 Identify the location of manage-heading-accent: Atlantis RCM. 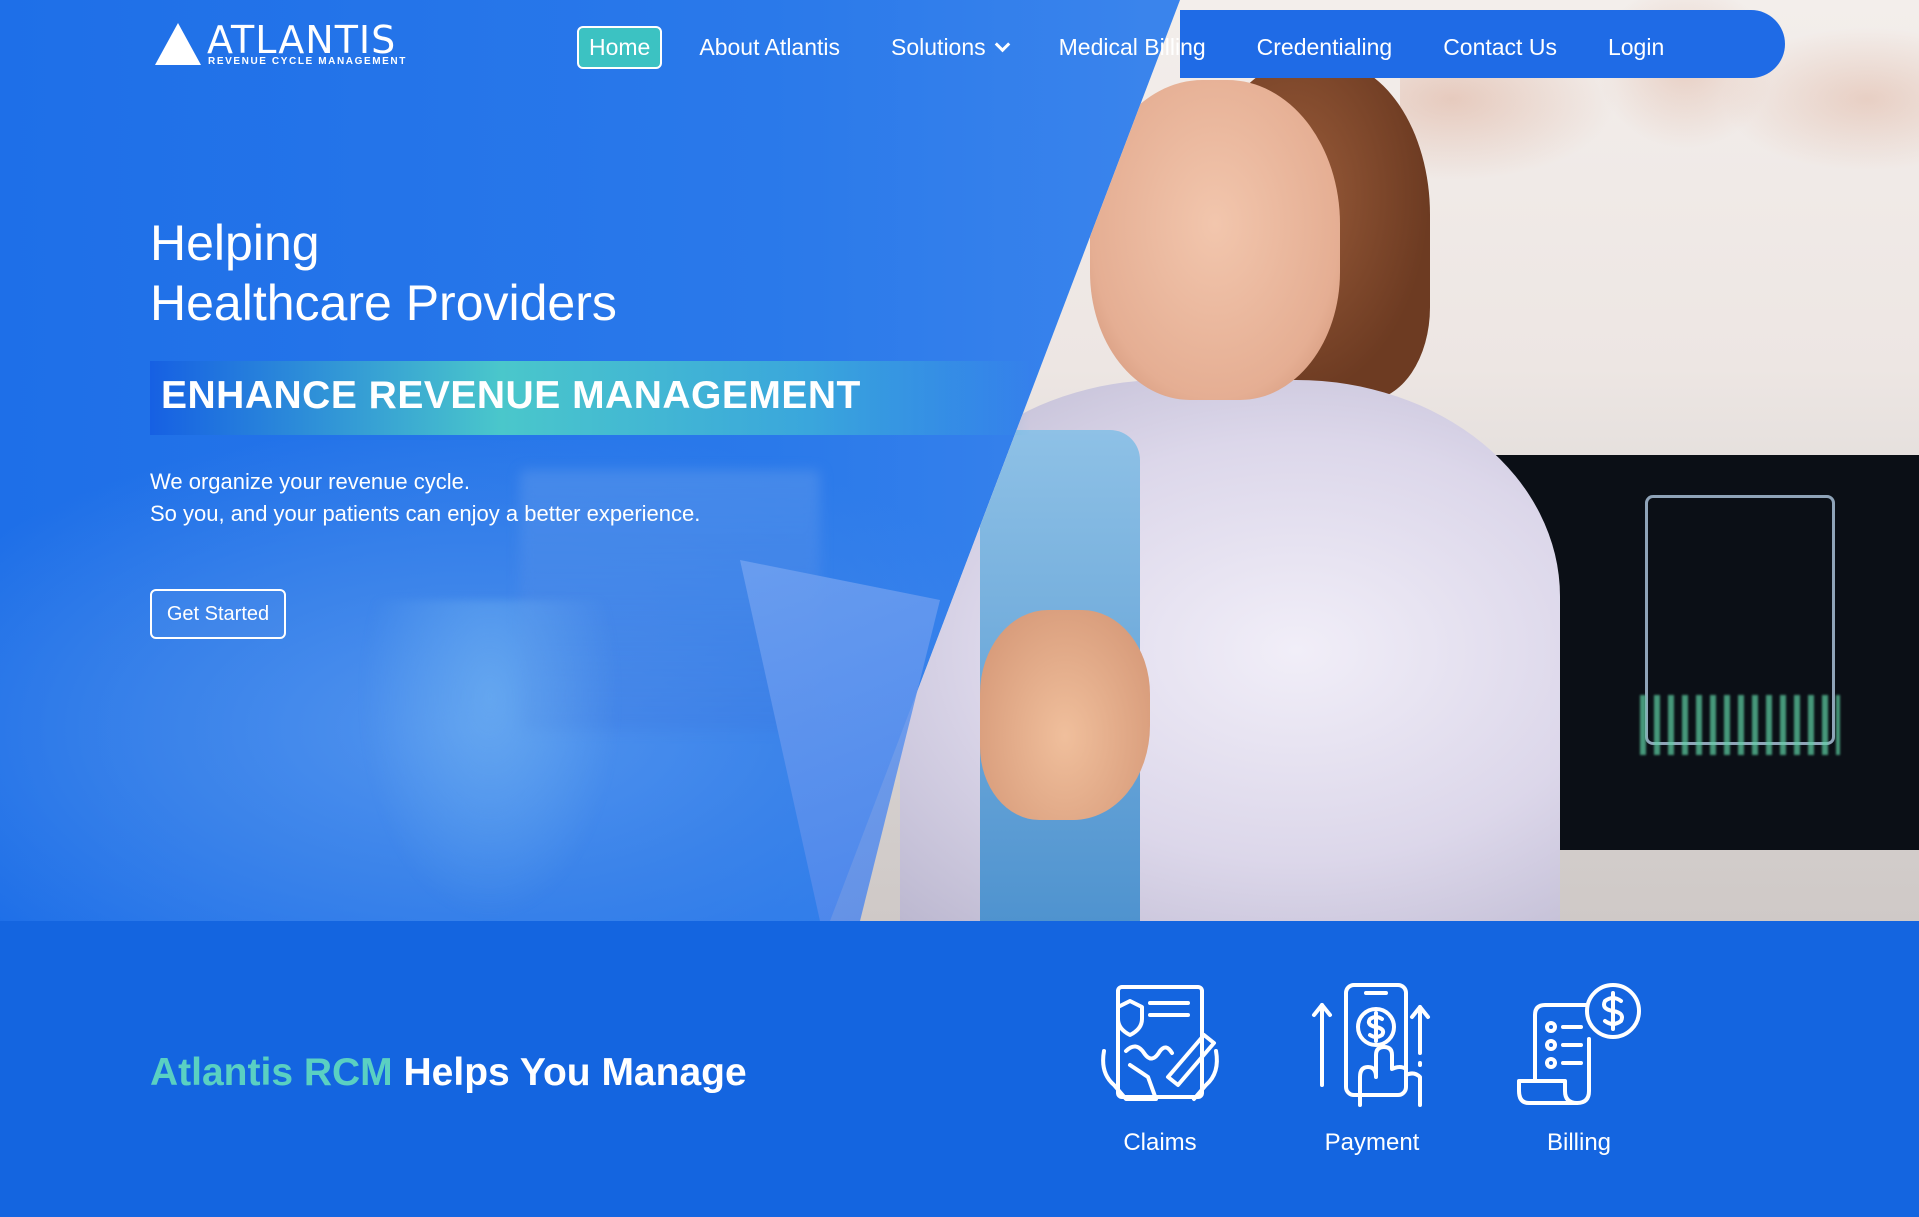
(271, 1072).